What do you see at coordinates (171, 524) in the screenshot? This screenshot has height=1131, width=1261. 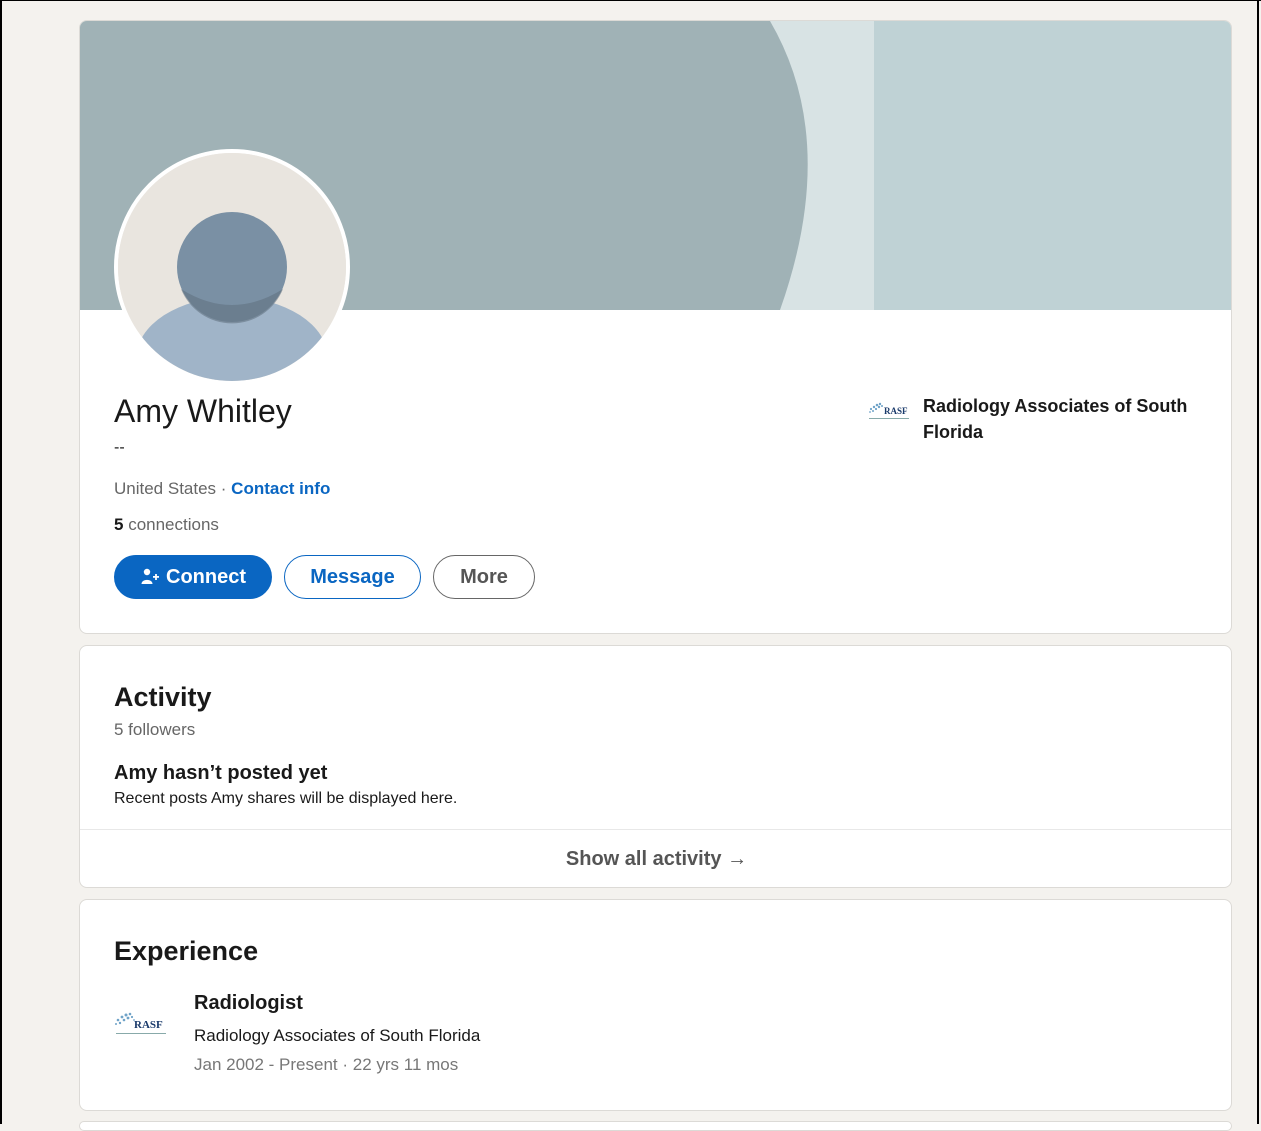 I see `connections-label: connections` at bounding box center [171, 524].